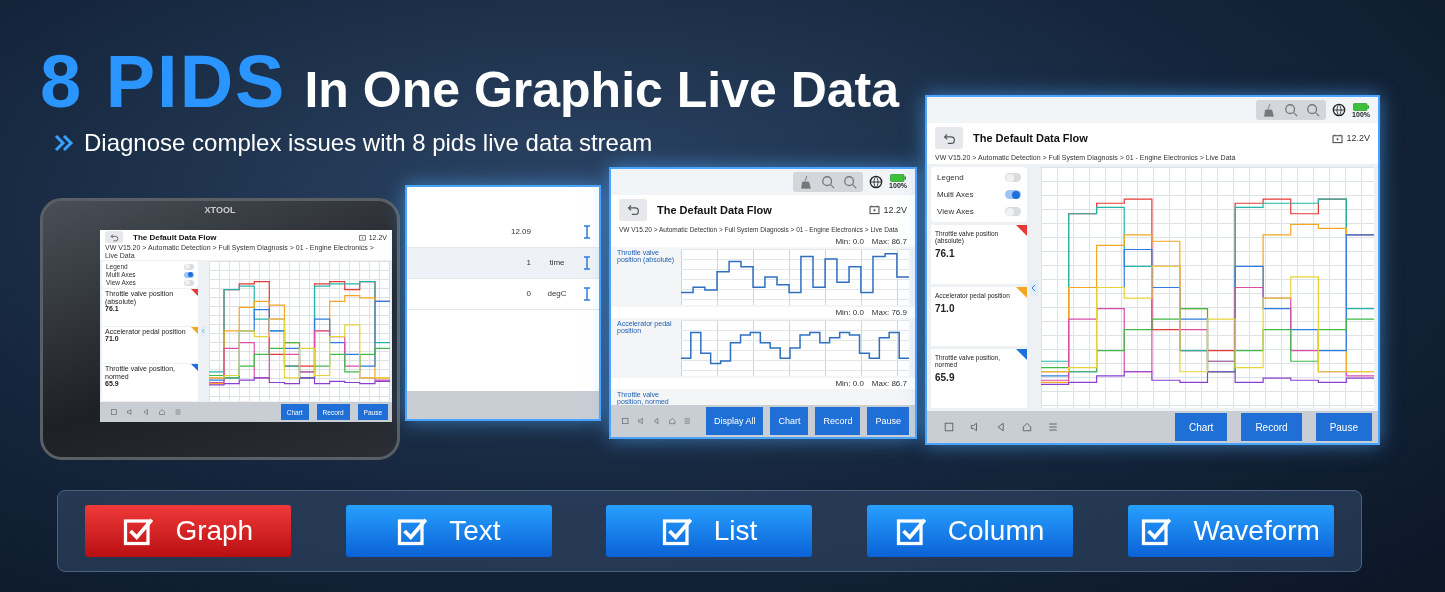  Describe the element at coordinates (955, 194) in the screenshot. I see `option-label: Multi Axes` at that location.